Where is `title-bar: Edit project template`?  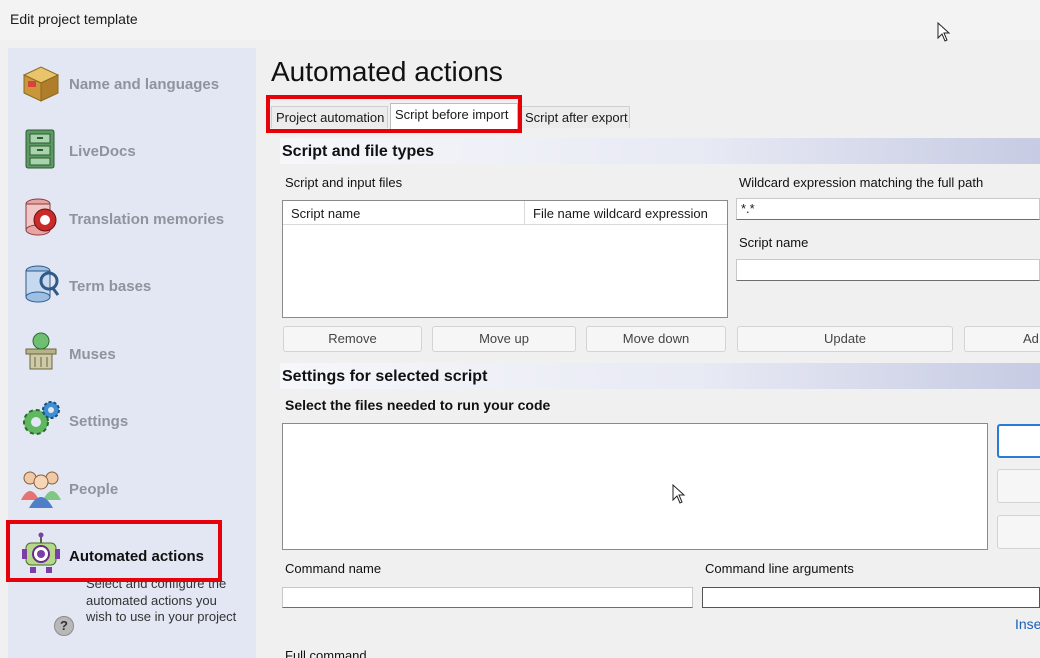 title-bar: Edit project template is located at coordinates (520, 20).